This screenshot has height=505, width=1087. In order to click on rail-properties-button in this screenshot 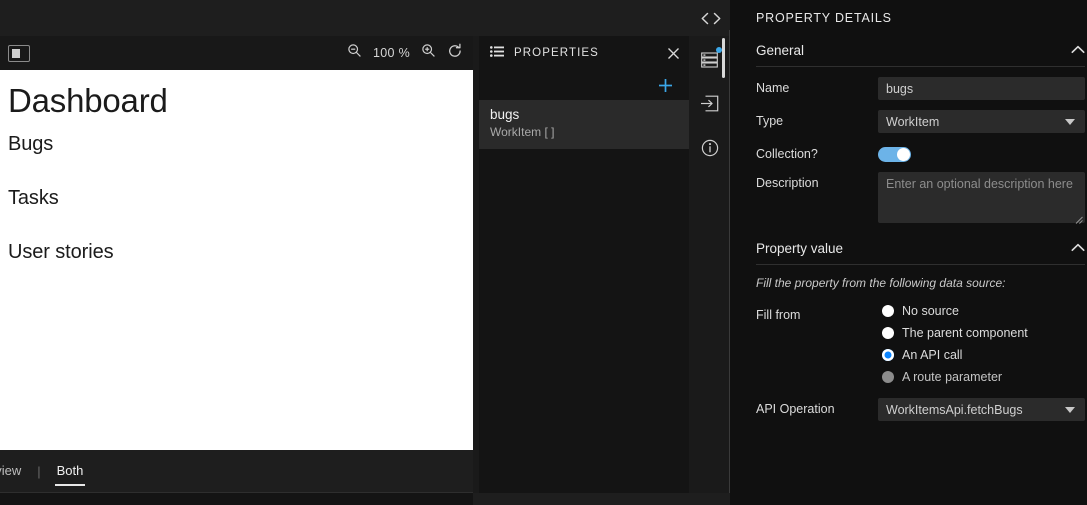, I will do `click(709, 62)`.